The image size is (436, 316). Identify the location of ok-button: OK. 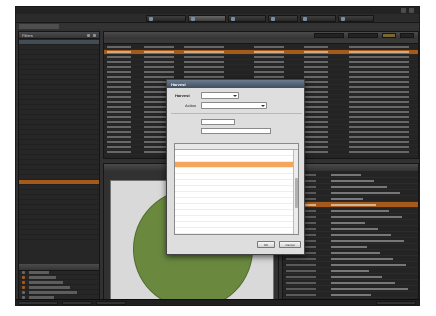
(266, 244).